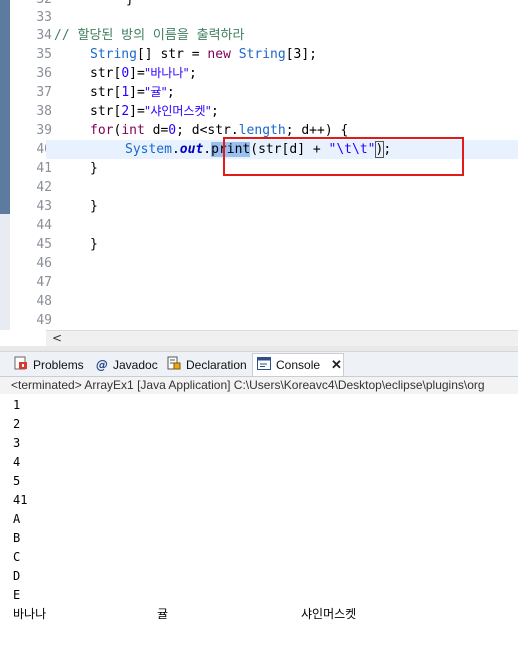 The image size is (518, 659). What do you see at coordinates (5, 107) in the screenshot?
I see `ruler-band` at bounding box center [5, 107].